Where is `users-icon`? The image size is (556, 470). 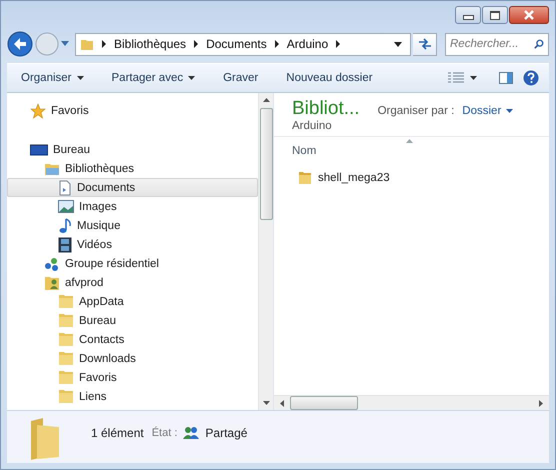
users-icon is located at coordinates (191, 432).